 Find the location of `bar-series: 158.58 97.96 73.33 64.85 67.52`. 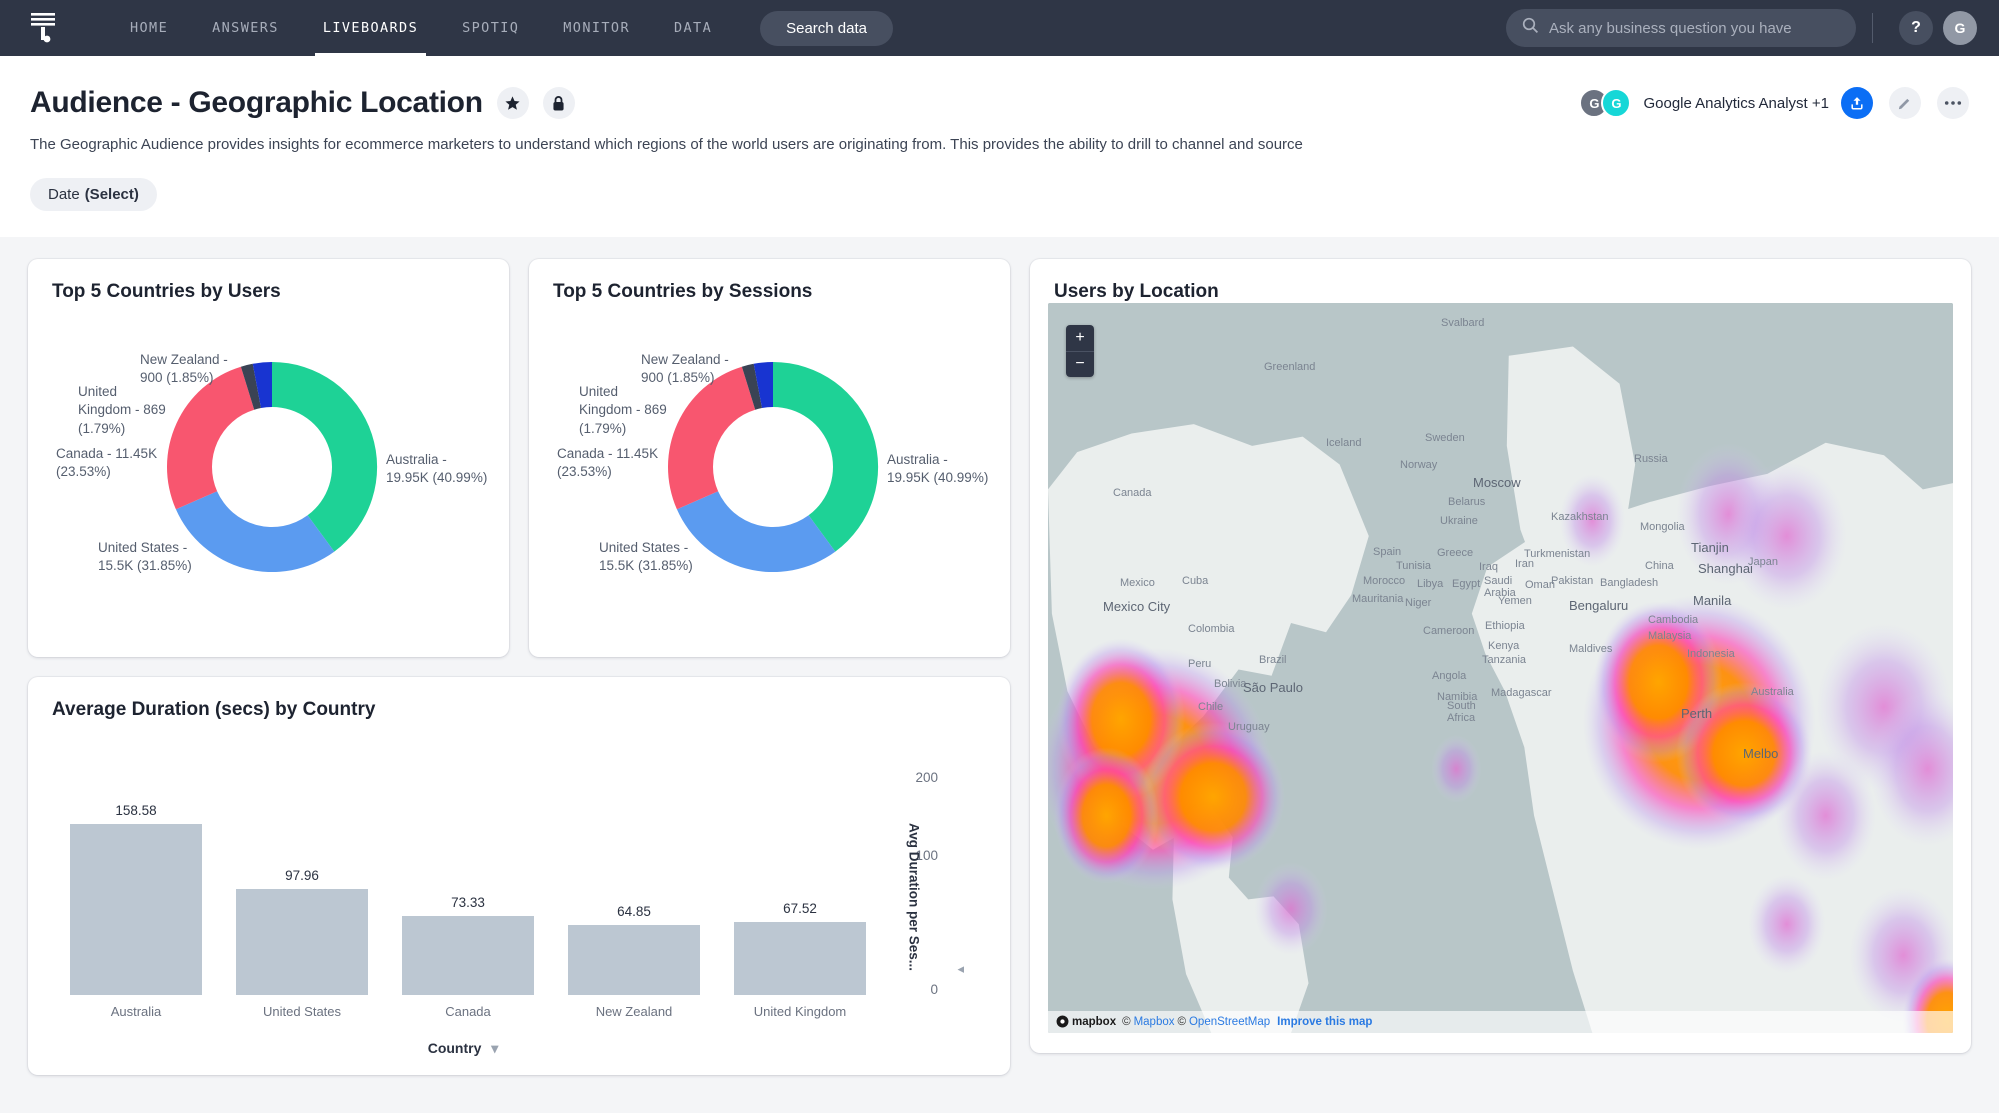

bar-series: 158.58 97.96 73.33 64.85 67.52 is located at coordinates (468, 899).